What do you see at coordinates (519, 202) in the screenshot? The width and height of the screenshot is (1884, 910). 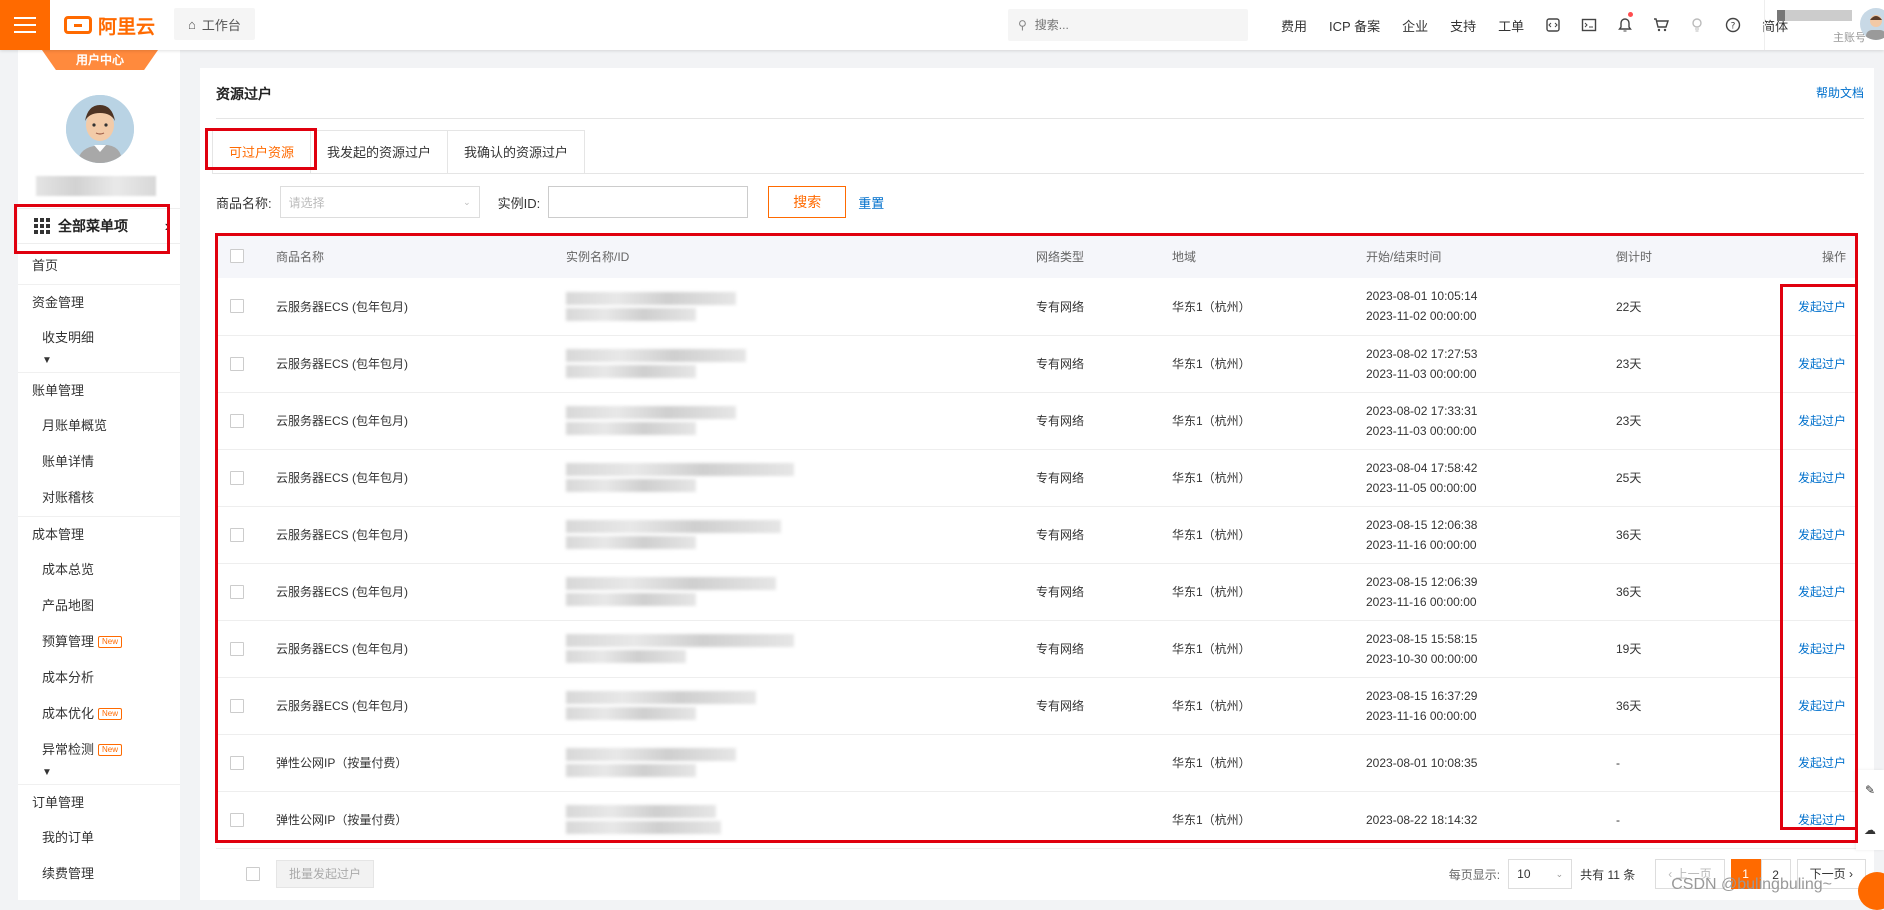 I see `instance-id-label: 实例ID:` at bounding box center [519, 202].